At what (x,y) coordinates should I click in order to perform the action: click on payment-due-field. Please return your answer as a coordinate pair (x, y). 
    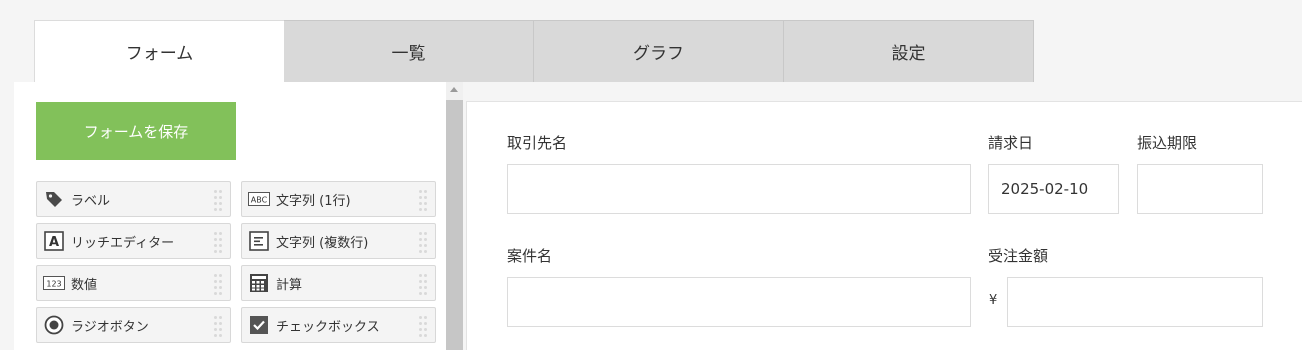
    Looking at the image, I should click on (1200, 189).